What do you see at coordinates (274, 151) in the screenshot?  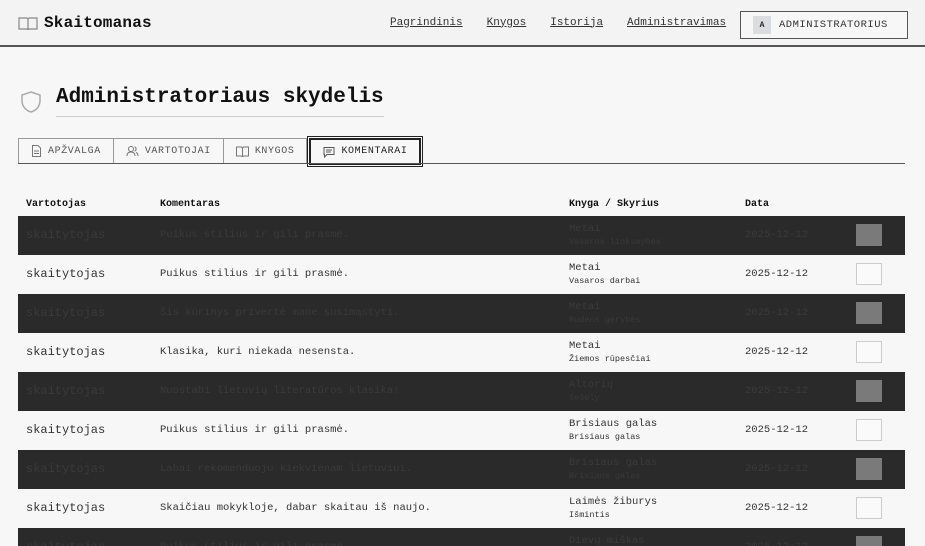 I see `tab-label: KNYGOS` at bounding box center [274, 151].